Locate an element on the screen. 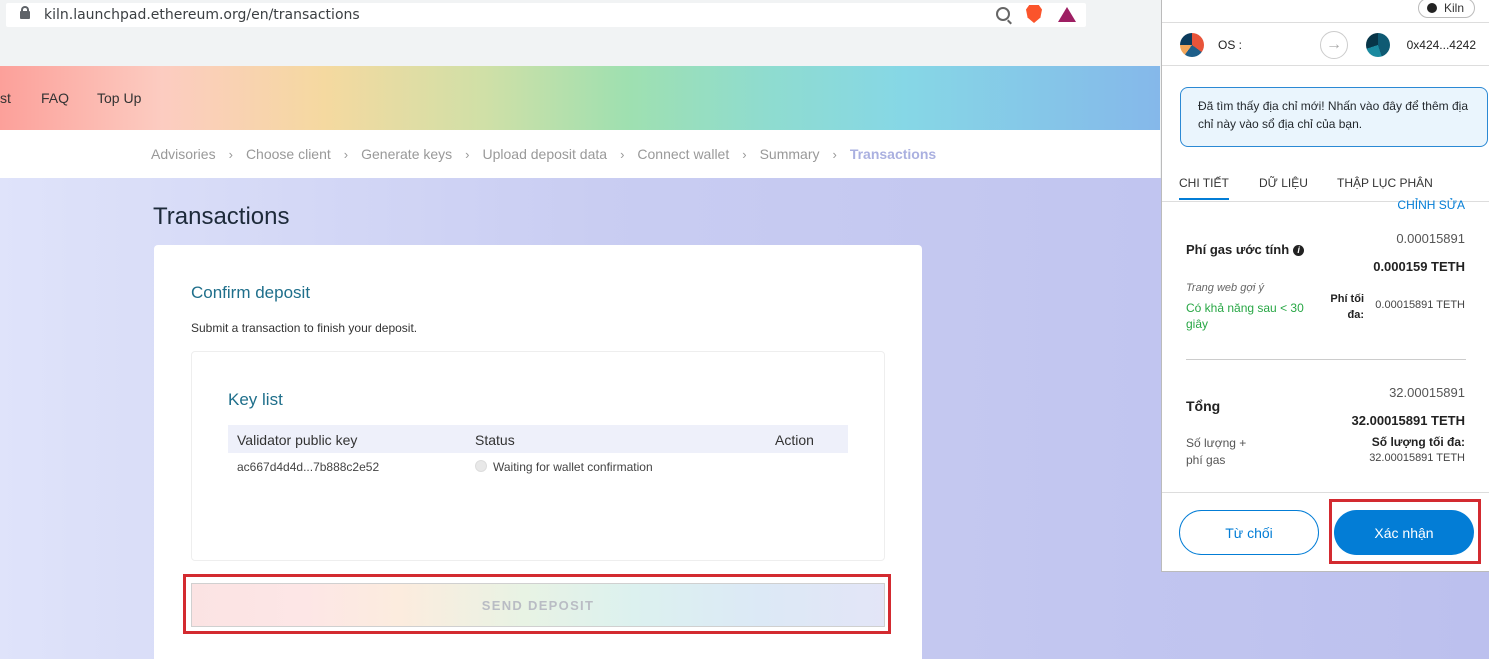 The width and height of the screenshot is (1489, 659). gas-fee-small: 0.00015891 is located at coordinates (1430, 238).